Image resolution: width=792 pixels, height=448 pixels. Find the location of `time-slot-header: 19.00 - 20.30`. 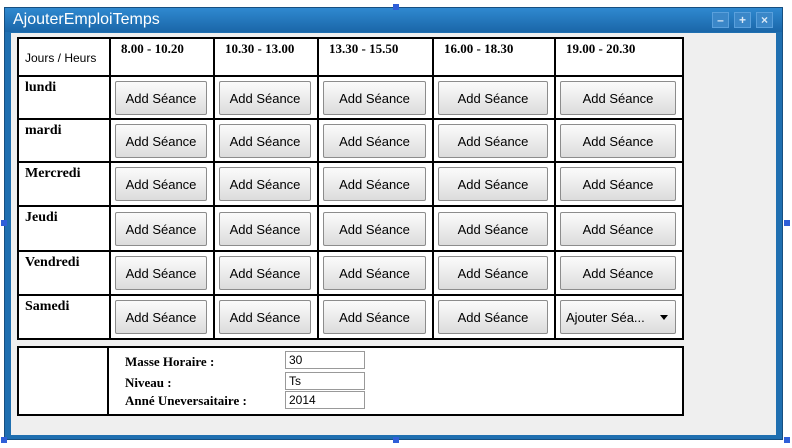

time-slot-header: 19.00 - 20.30 is located at coordinates (601, 48).